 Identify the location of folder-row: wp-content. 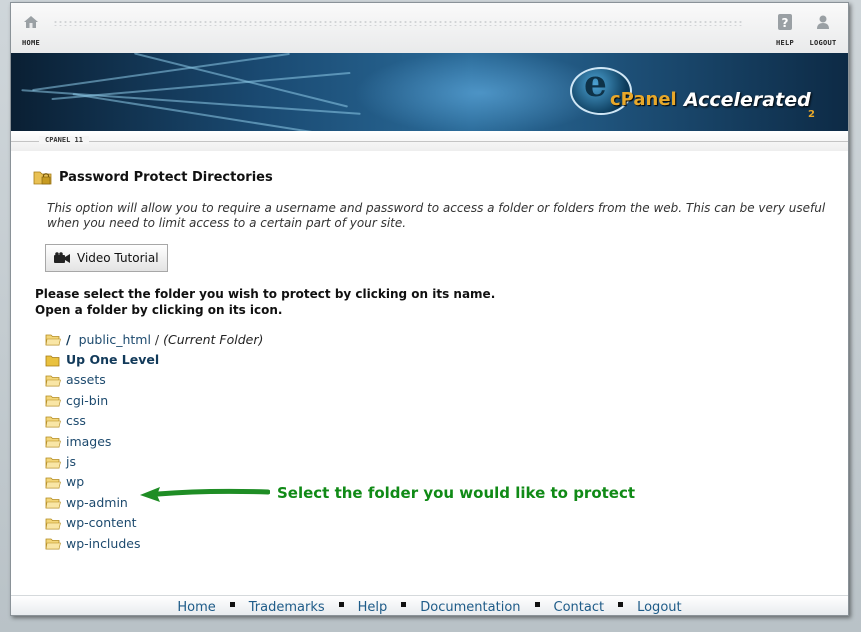
(439, 523).